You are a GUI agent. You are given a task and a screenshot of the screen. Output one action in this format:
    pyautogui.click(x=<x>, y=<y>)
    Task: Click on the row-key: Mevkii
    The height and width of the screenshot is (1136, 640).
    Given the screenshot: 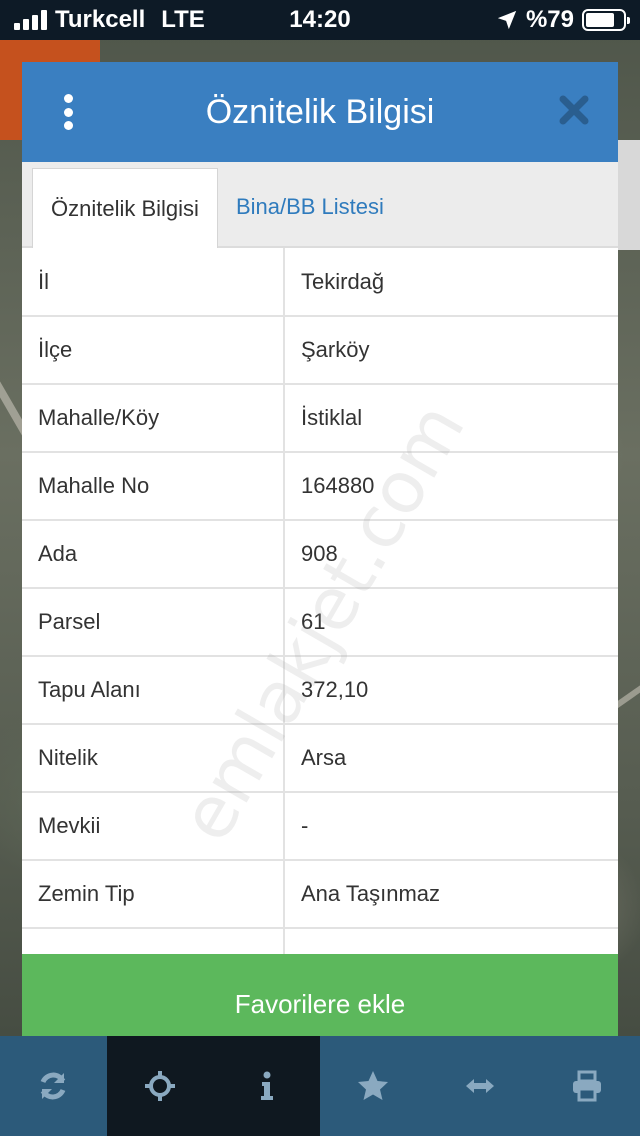 What is the action you would take?
    pyautogui.click(x=153, y=826)
    